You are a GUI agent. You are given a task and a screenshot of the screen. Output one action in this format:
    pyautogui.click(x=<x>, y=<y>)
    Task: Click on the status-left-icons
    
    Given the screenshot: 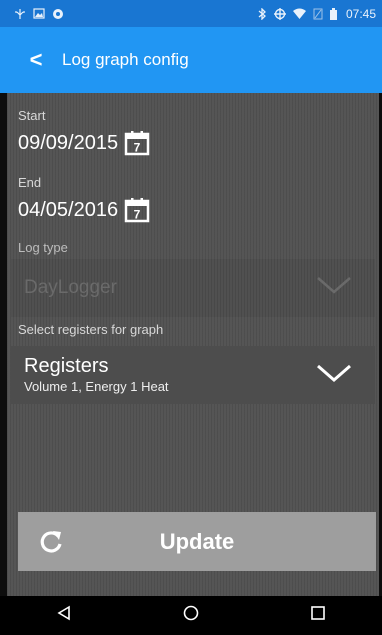 What is the action you would take?
    pyautogui.click(x=39, y=14)
    